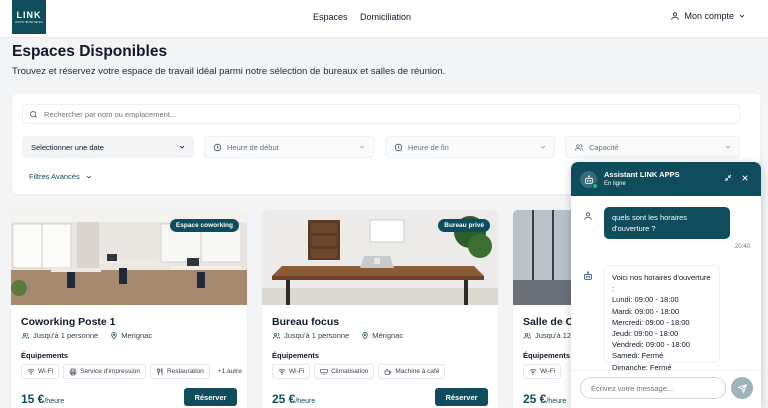 The height and width of the screenshot is (408, 768). Describe the element at coordinates (742, 247) in the screenshot. I see `message-time: 20:40` at that location.